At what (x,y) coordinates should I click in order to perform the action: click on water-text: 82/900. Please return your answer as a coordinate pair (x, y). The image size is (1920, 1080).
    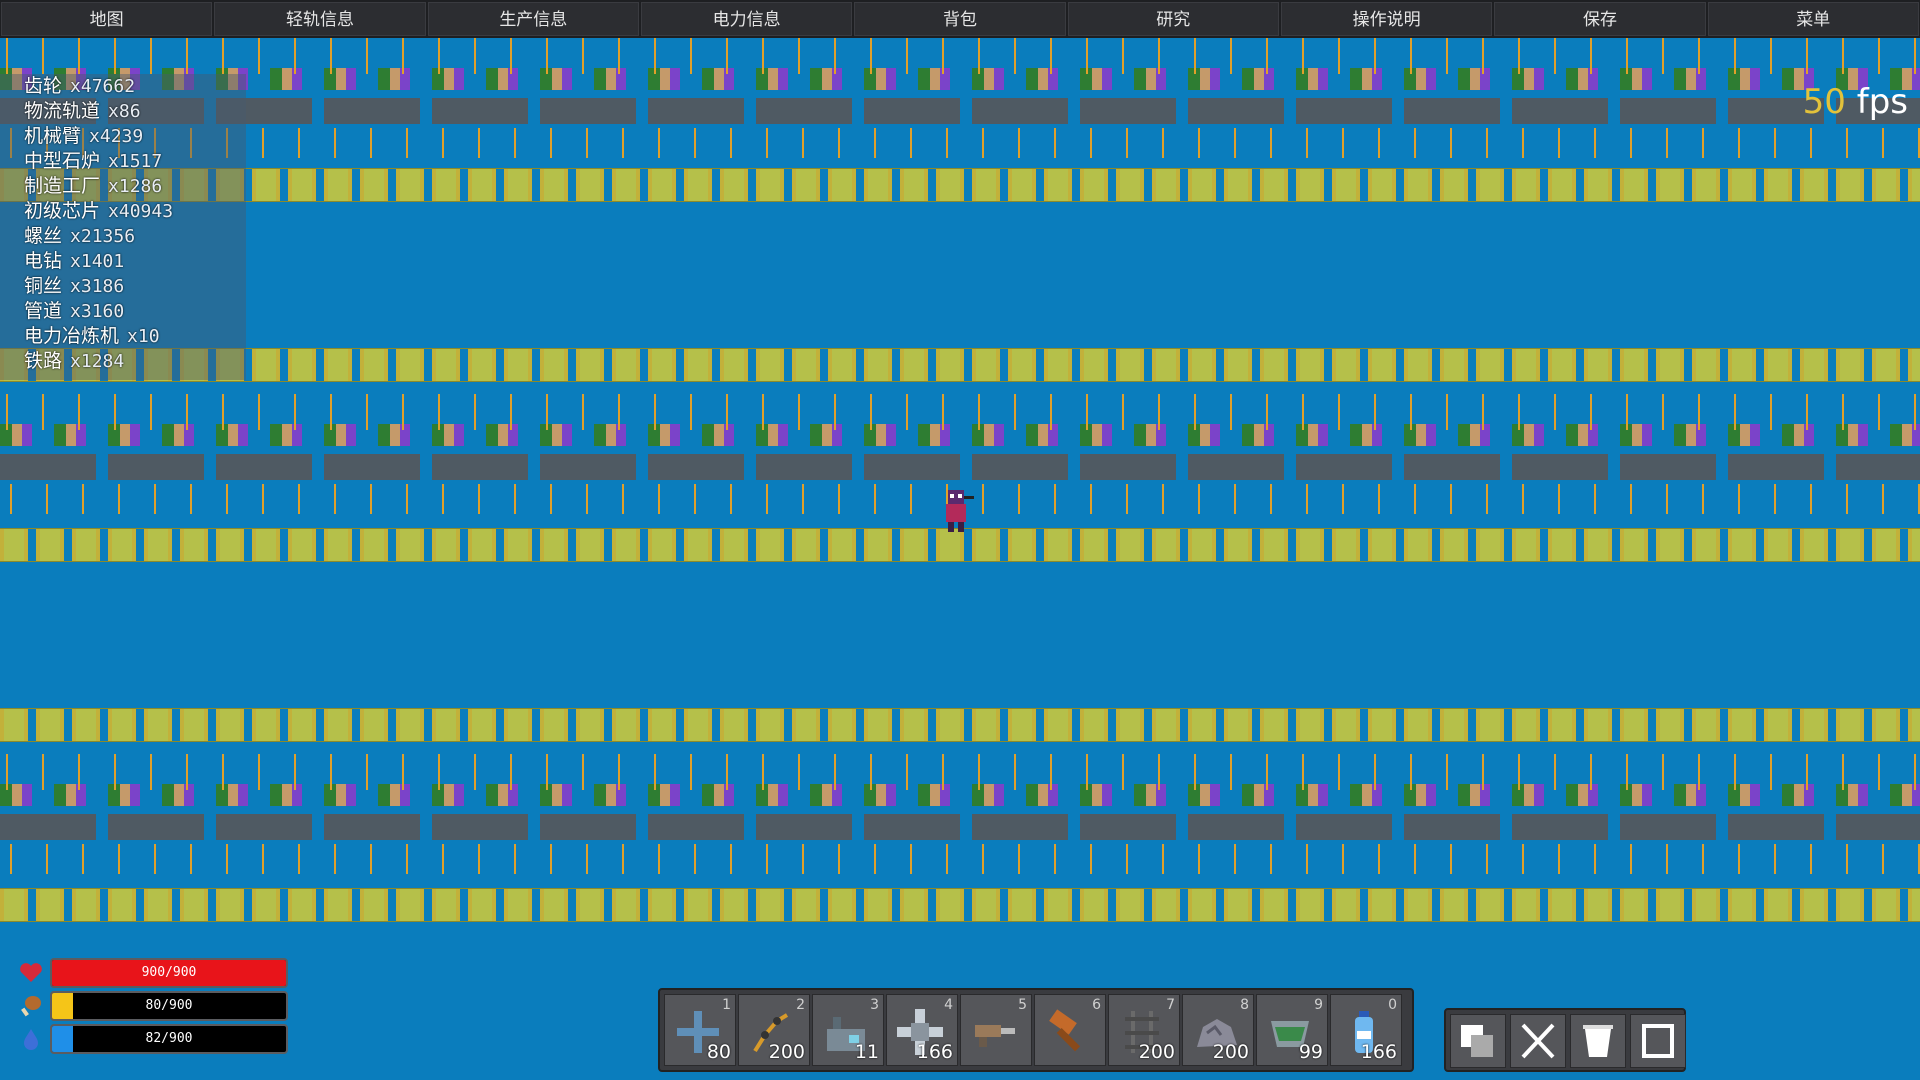
    Looking at the image, I should click on (169, 1038).